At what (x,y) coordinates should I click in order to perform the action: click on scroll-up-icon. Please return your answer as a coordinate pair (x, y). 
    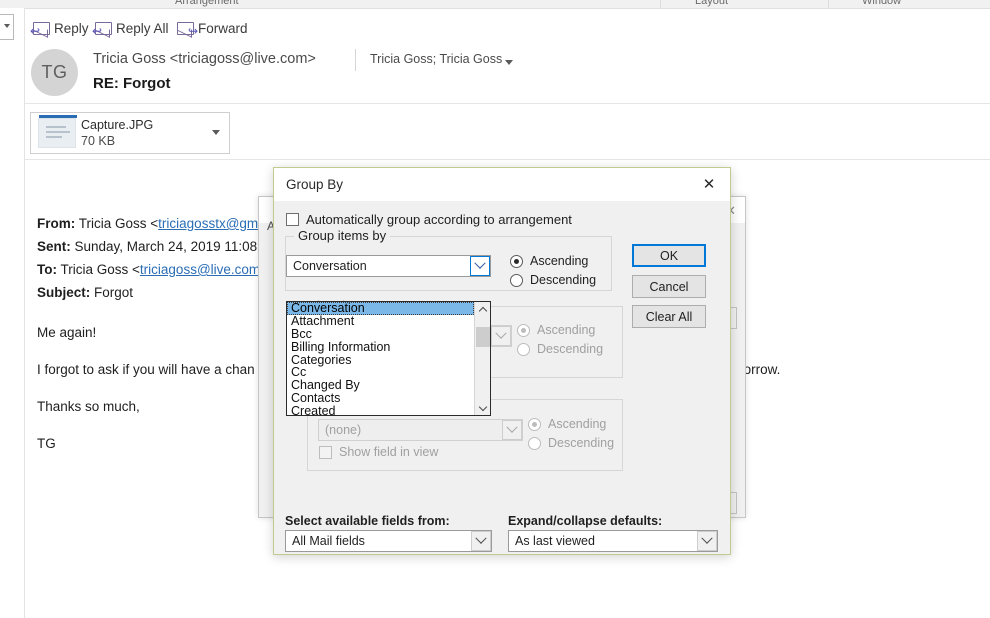
    Looking at the image, I should click on (482, 309).